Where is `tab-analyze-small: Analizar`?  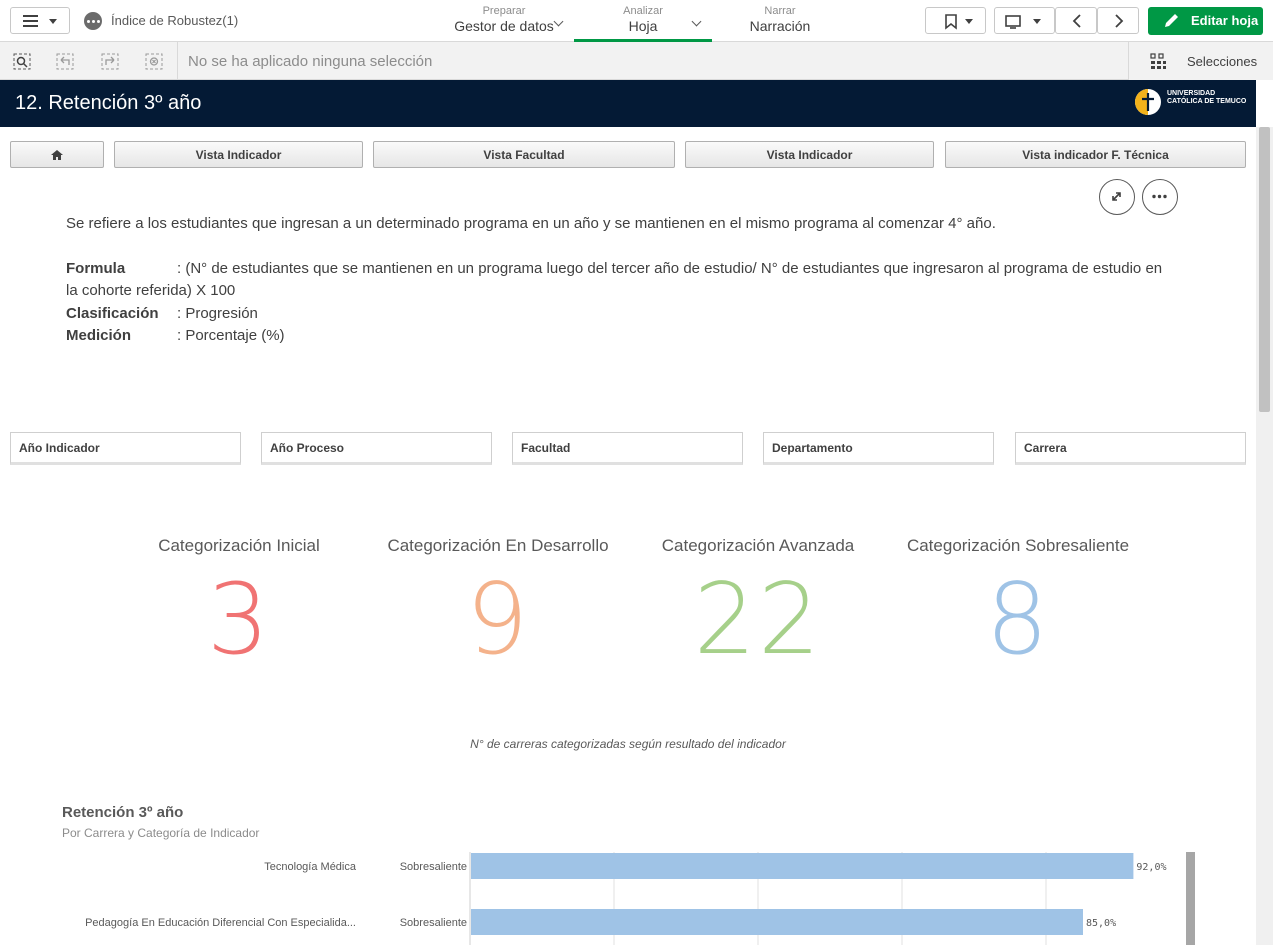
tab-analyze-small: Analizar is located at coordinates (643, 11).